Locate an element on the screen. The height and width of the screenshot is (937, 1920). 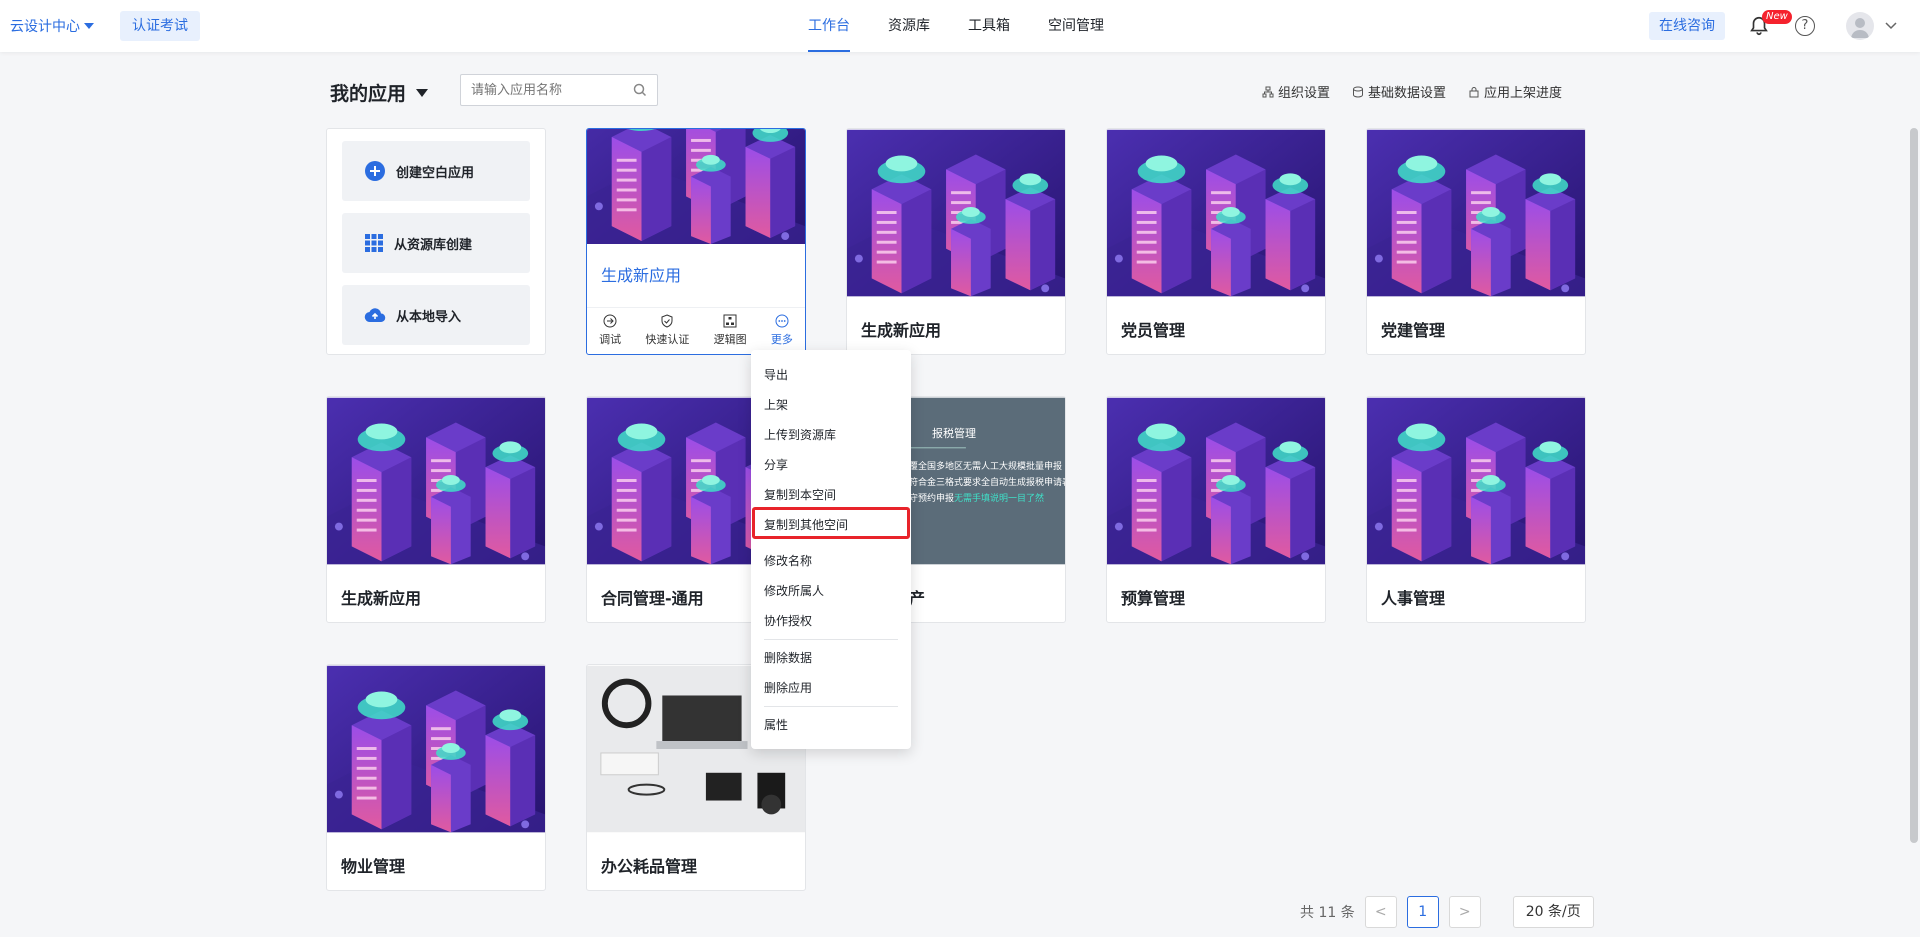
page-title-dropdown: 我的应用 is located at coordinates (379, 92).